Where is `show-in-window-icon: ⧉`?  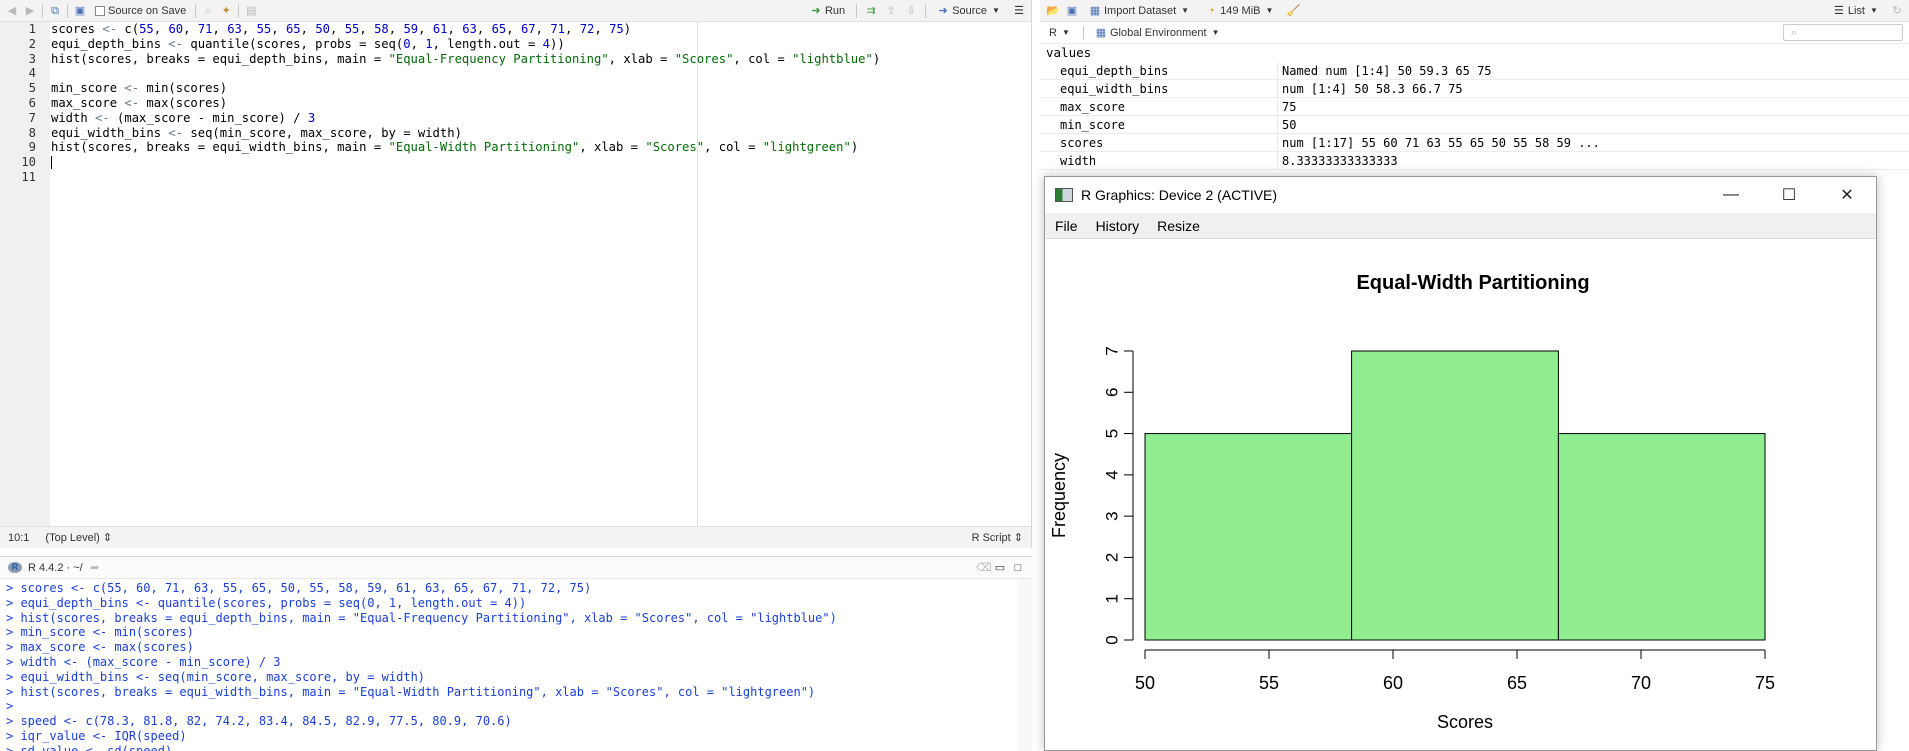
show-in-window-icon: ⧉ is located at coordinates (55, 11).